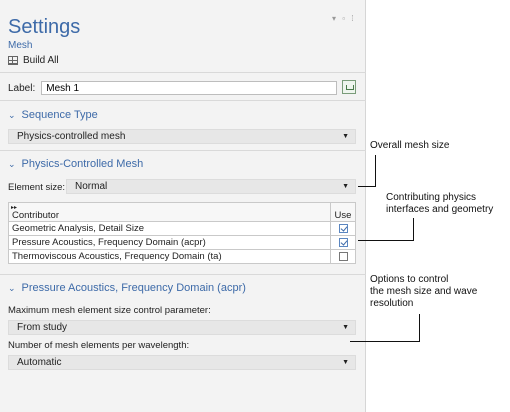 The image size is (510, 412). What do you see at coordinates (182, 327) in the screenshot?
I see `max-size-select: From study ▼` at bounding box center [182, 327].